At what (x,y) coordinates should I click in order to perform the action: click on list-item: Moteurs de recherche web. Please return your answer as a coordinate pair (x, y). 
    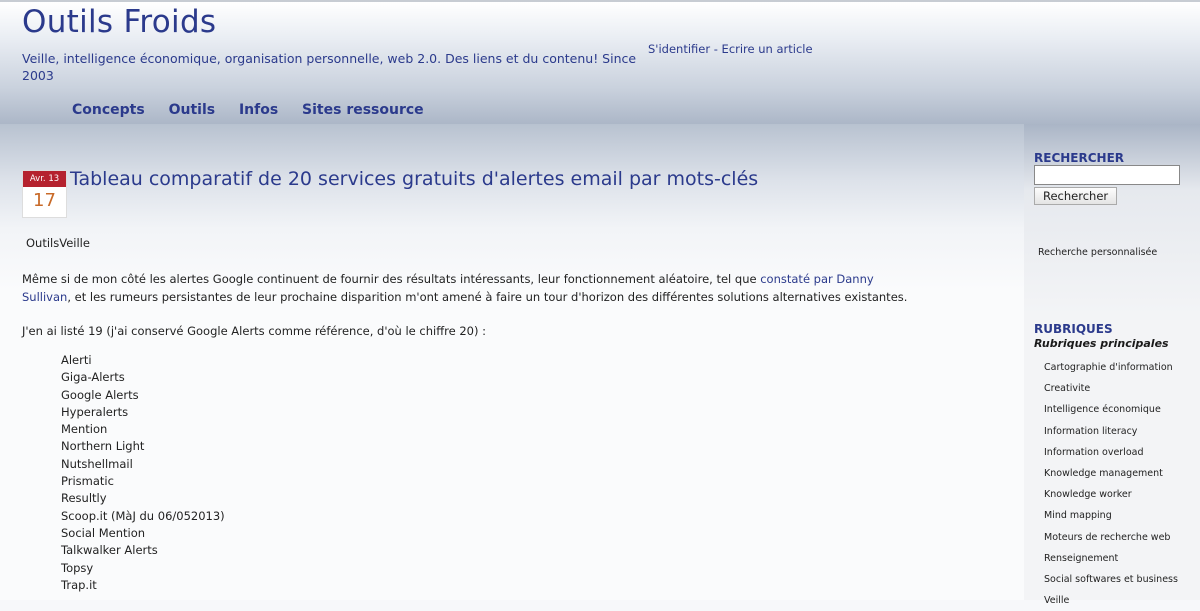
    Looking at the image, I should click on (1111, 537).